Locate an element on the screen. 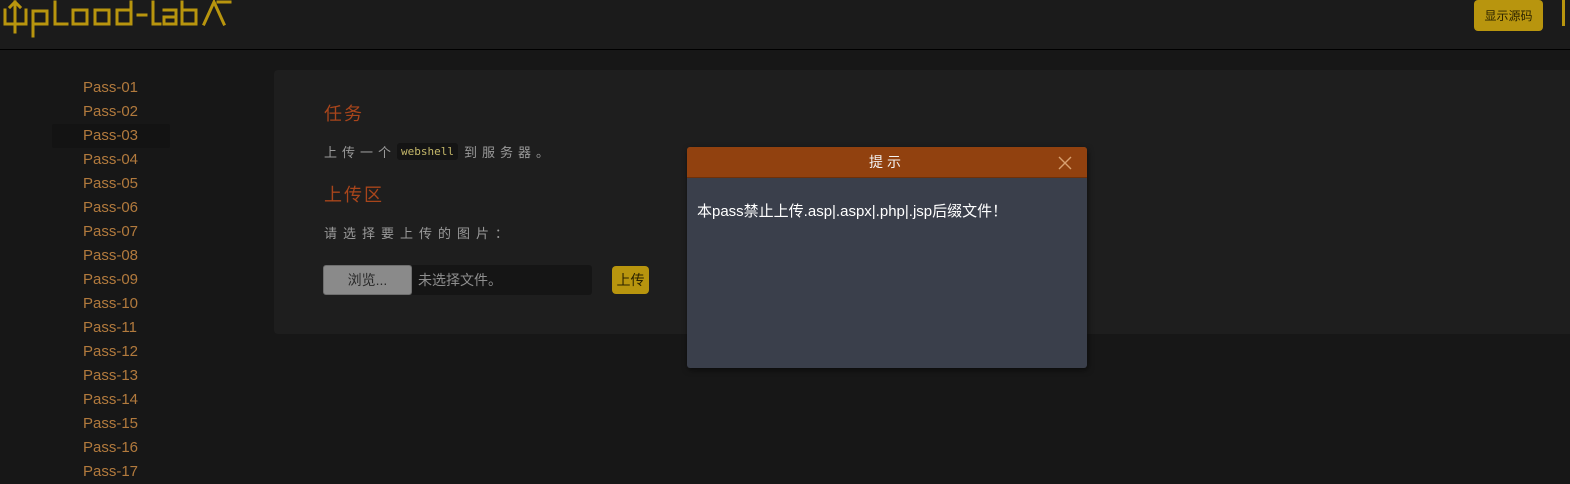 The height and width of the screenshot is (484, 1570). dialog-title: 提示 is located at coordinates (887, 162).